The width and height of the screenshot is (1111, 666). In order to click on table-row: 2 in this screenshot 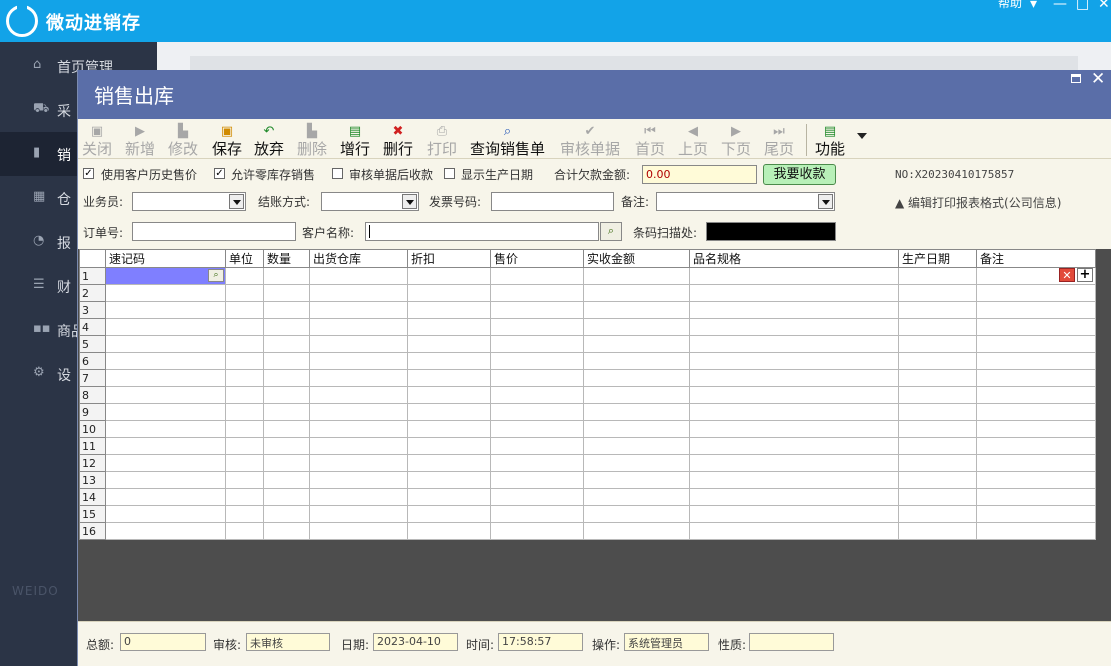, I will do `click(587, 293)`.